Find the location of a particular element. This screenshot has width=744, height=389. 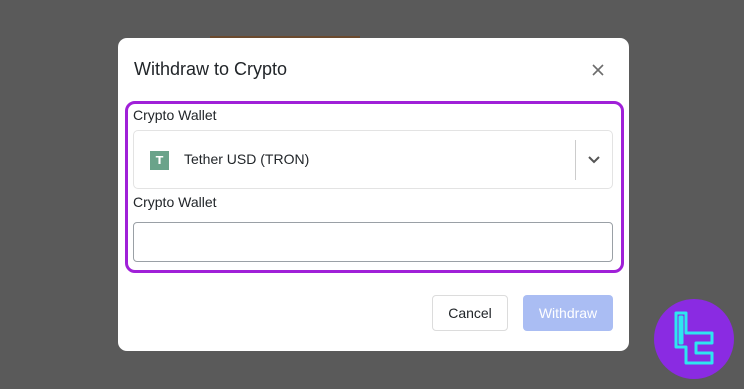

dropdown-toggle is located at coordinates (594, 160).